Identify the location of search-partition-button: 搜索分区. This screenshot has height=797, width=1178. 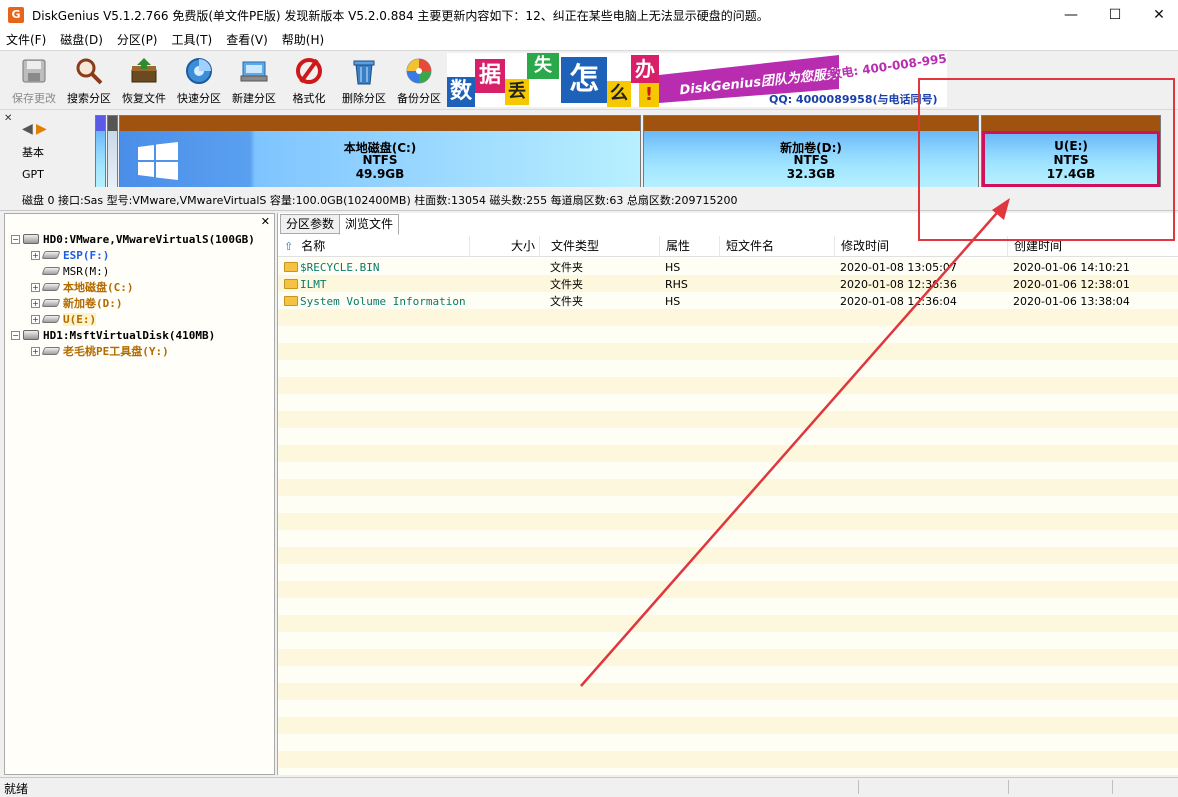
(89, 82).